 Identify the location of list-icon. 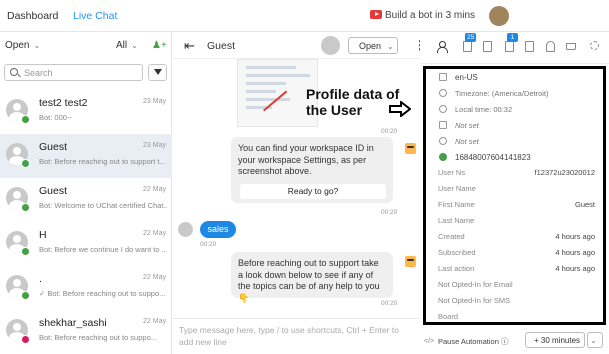
(529, 46).